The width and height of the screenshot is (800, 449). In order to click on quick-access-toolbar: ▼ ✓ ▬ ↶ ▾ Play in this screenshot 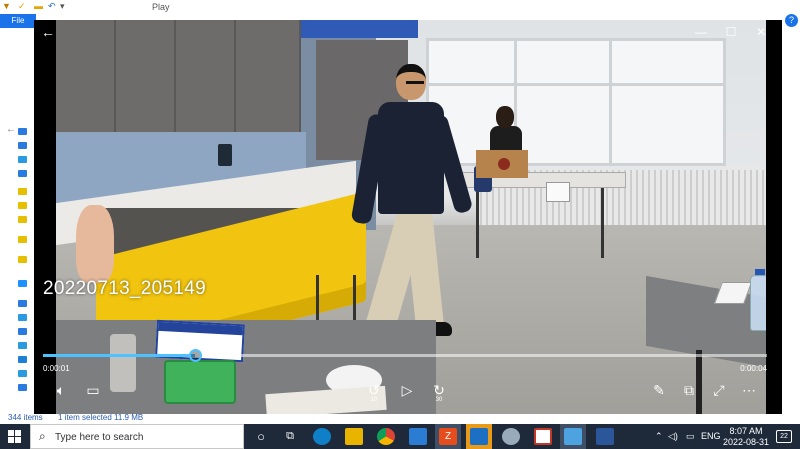, I will do `click(400, 7)`.